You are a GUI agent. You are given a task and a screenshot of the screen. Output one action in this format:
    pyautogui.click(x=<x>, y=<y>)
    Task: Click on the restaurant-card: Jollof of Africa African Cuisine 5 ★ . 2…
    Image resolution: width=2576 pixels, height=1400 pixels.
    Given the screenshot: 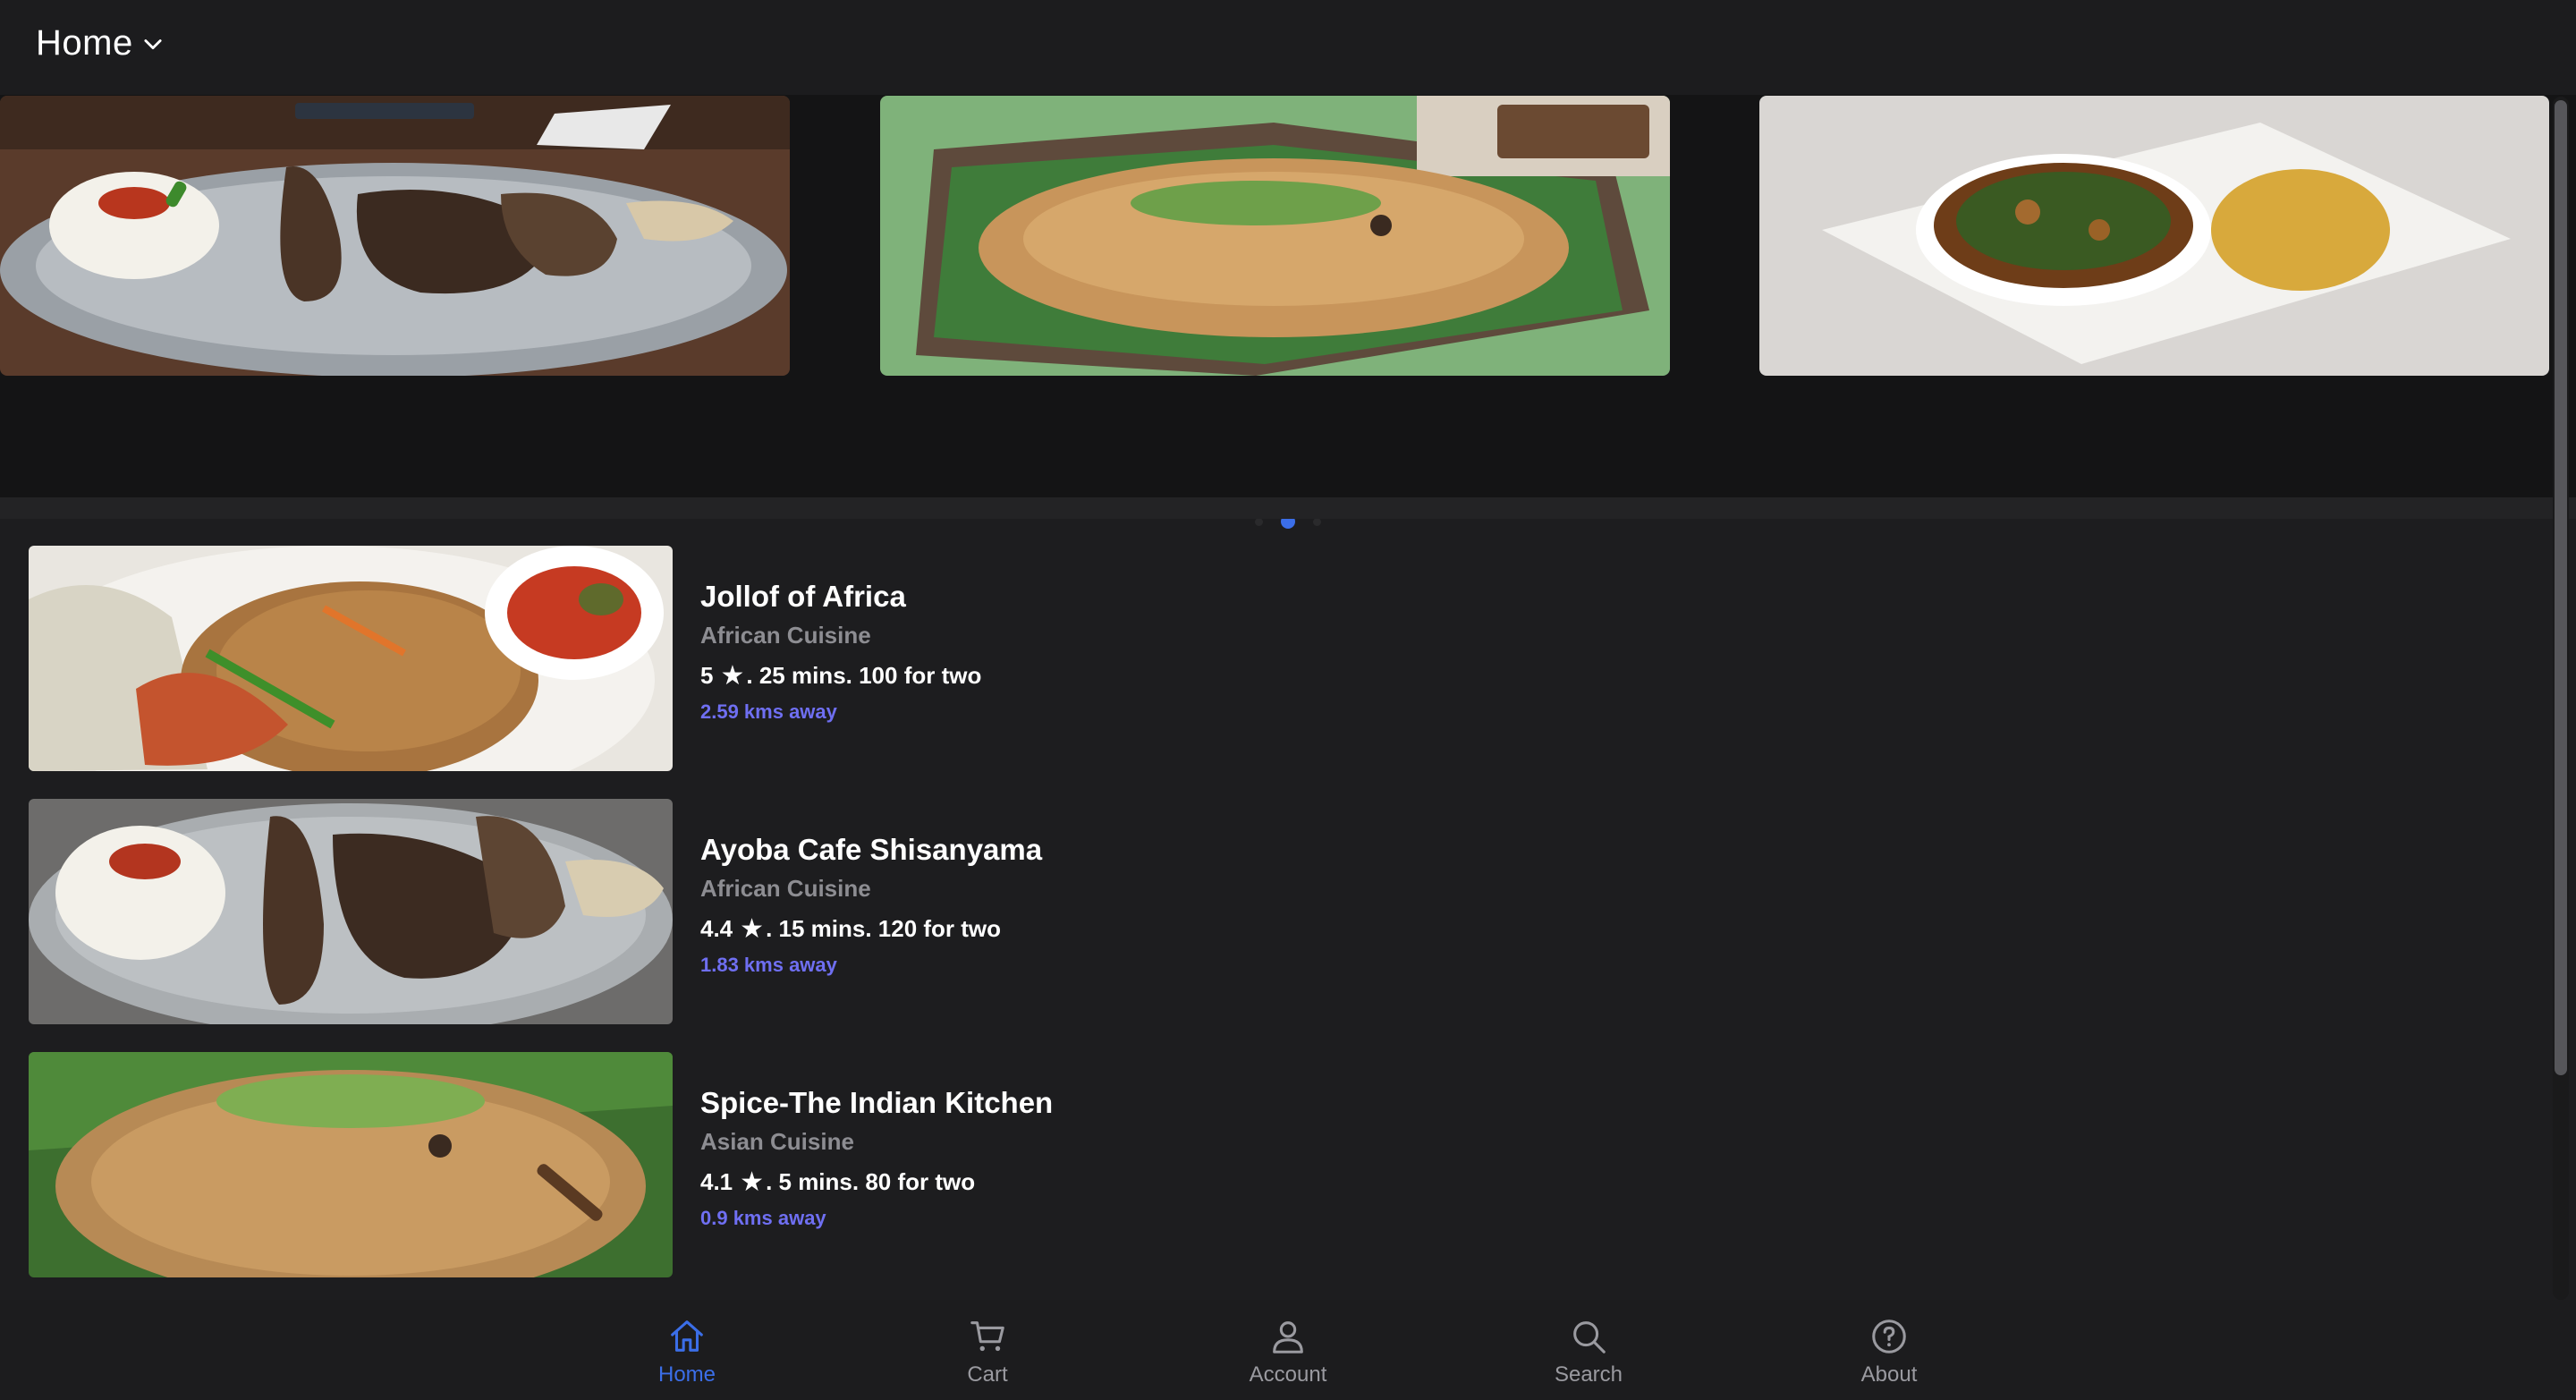 What is the action you would take?
    pyautogui.click(x=699, y=658)
    